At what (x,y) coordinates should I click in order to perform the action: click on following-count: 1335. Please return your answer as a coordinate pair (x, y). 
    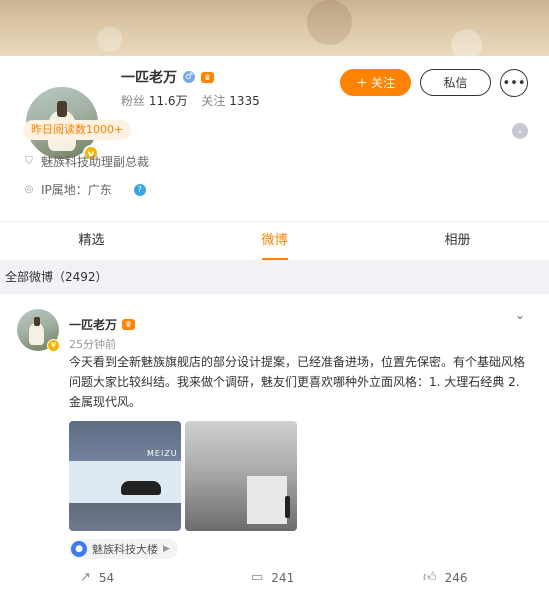
    Looking at the image, I should click on (244, 101).